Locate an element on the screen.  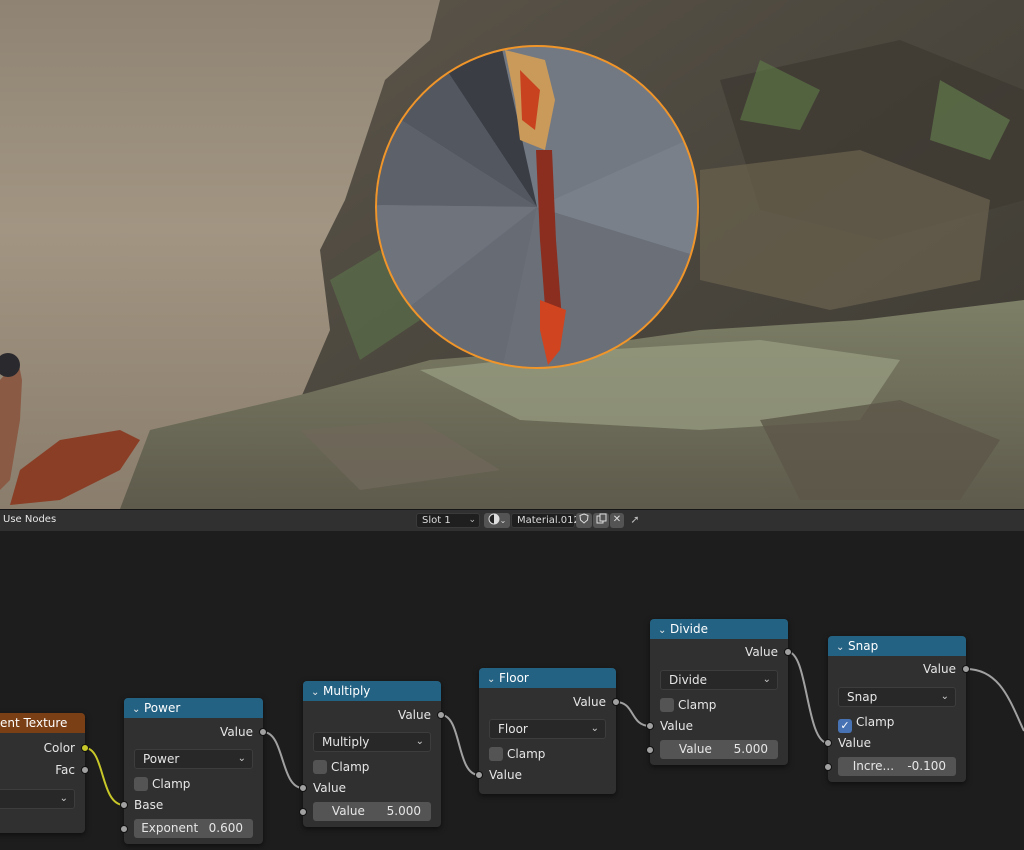
clamp-label: Clamp is located at coordinates (697, 705).